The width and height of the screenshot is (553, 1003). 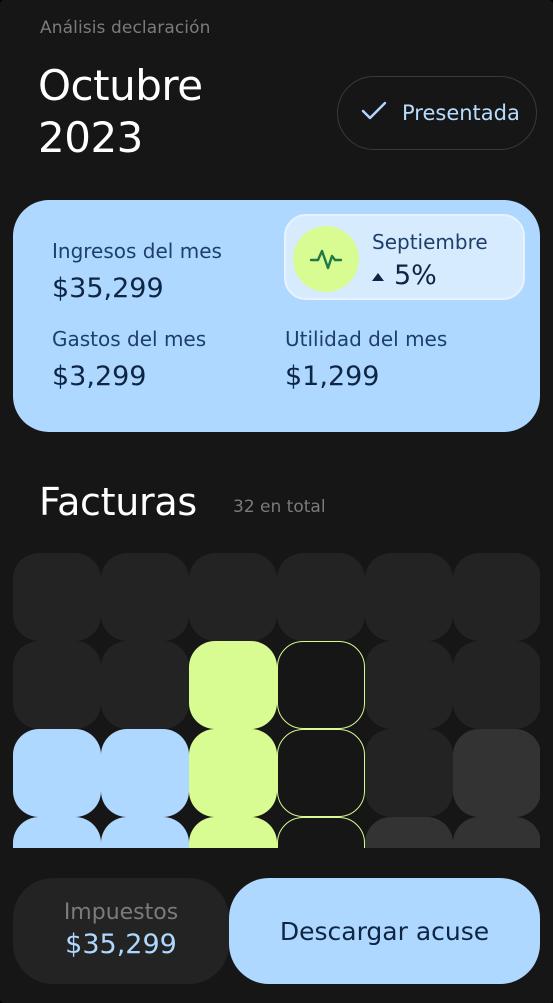 What do you see at coordinates (384, 931) in the screenshot?
I see `download-receipt-button: Descargar acuse` at bounding box center [384, 931].